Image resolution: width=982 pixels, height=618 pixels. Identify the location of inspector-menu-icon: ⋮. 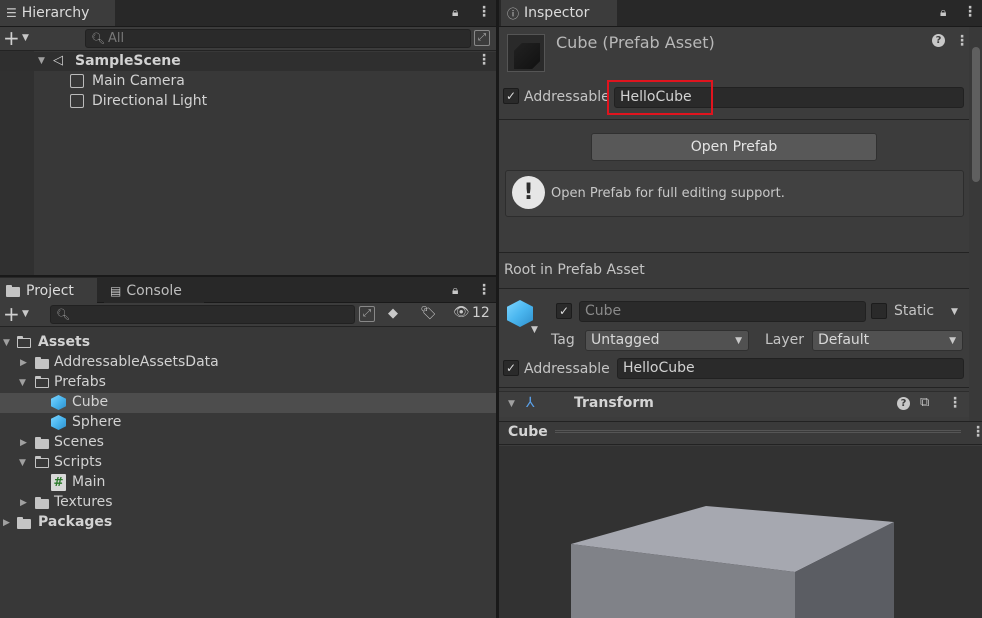
(970, 12).